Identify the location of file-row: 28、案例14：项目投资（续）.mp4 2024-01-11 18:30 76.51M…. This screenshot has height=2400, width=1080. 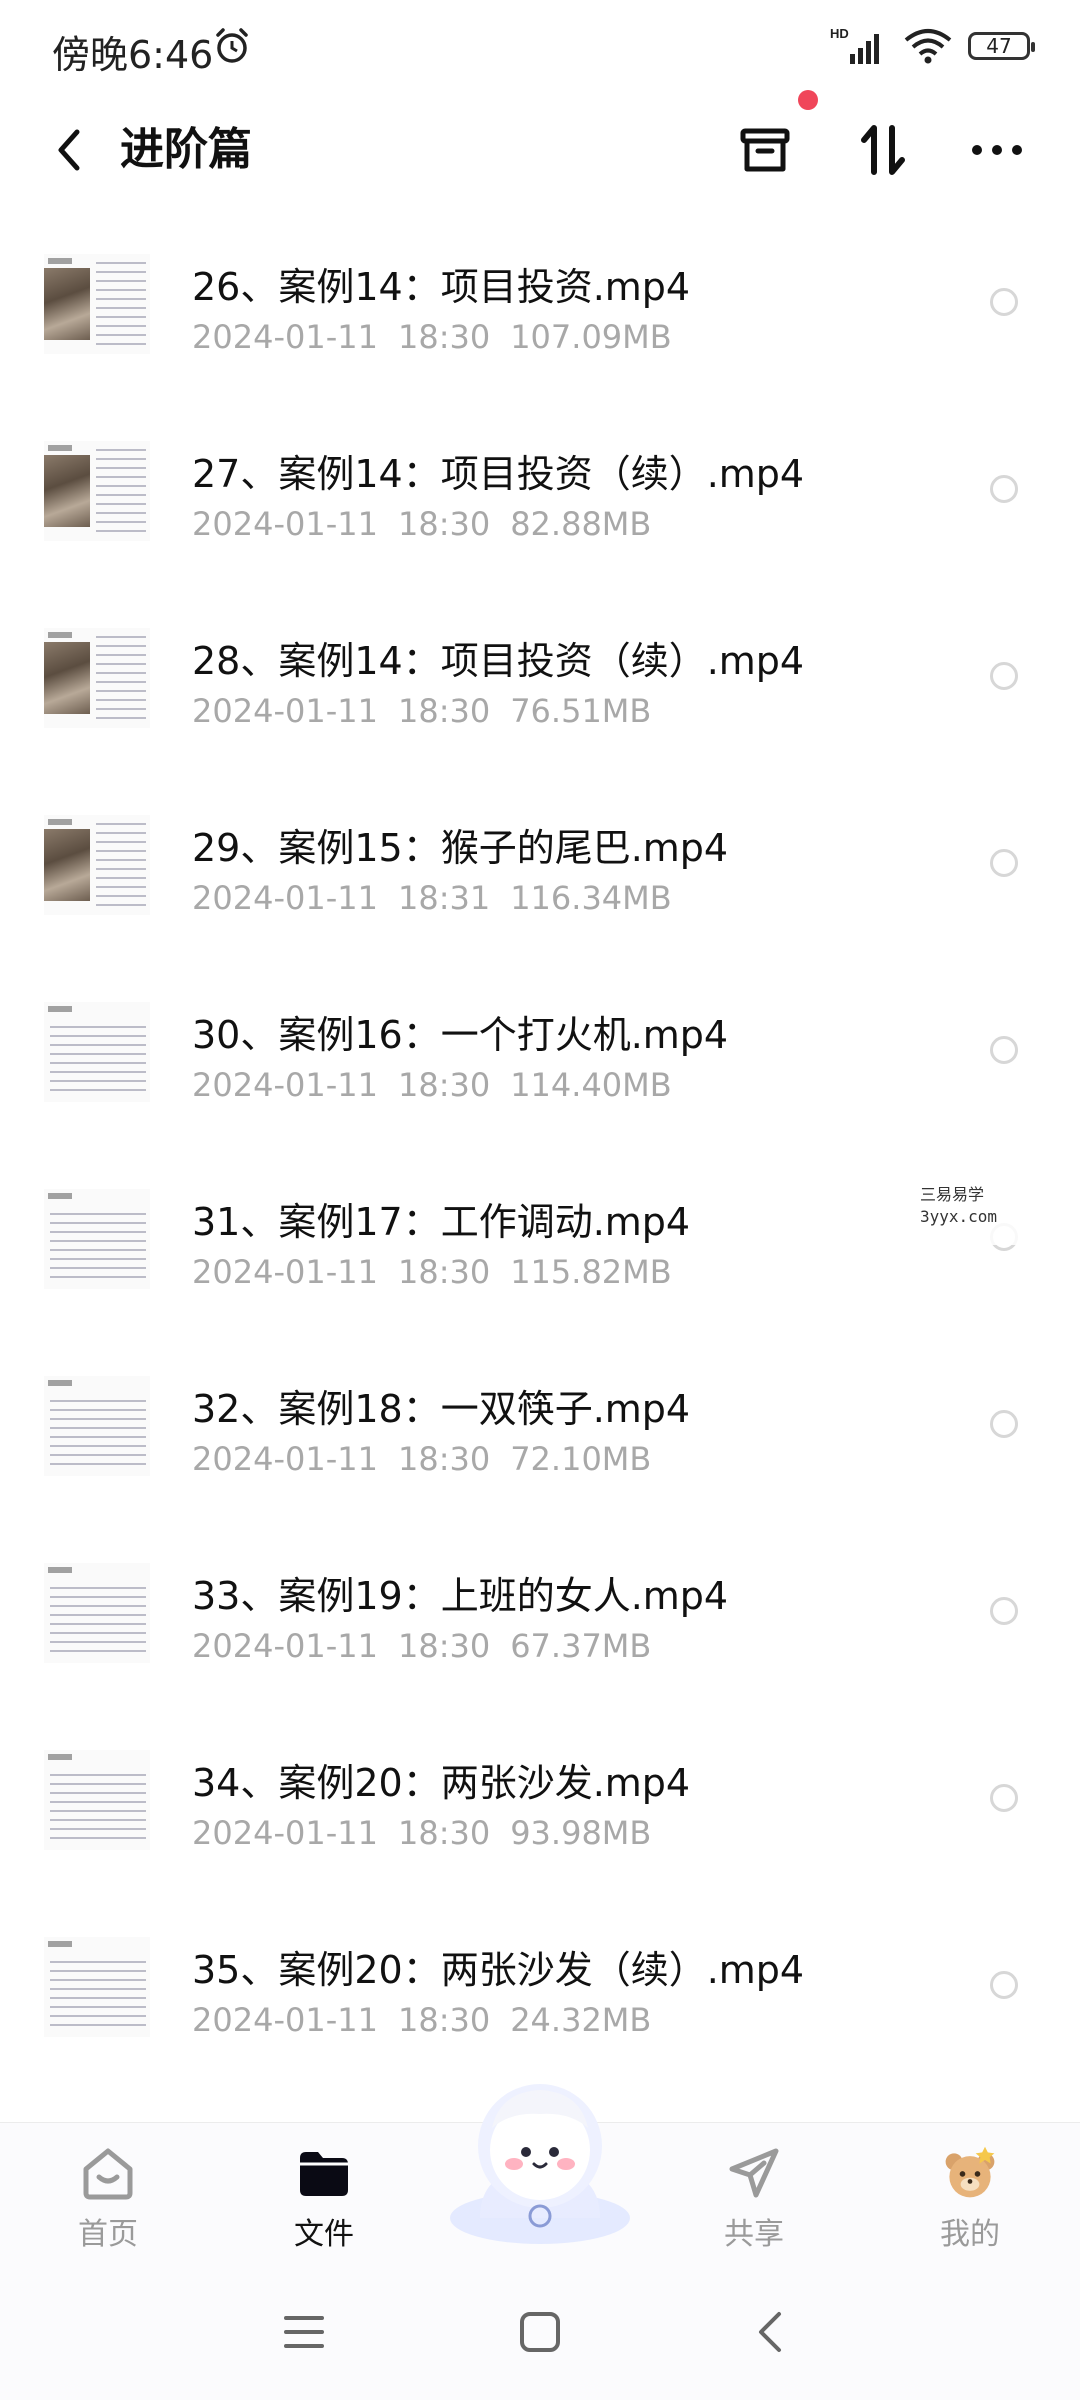
(540, 687).